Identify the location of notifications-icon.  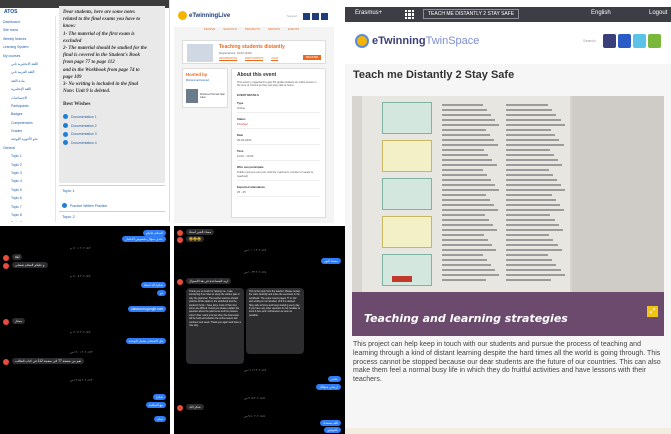
(324, 16).